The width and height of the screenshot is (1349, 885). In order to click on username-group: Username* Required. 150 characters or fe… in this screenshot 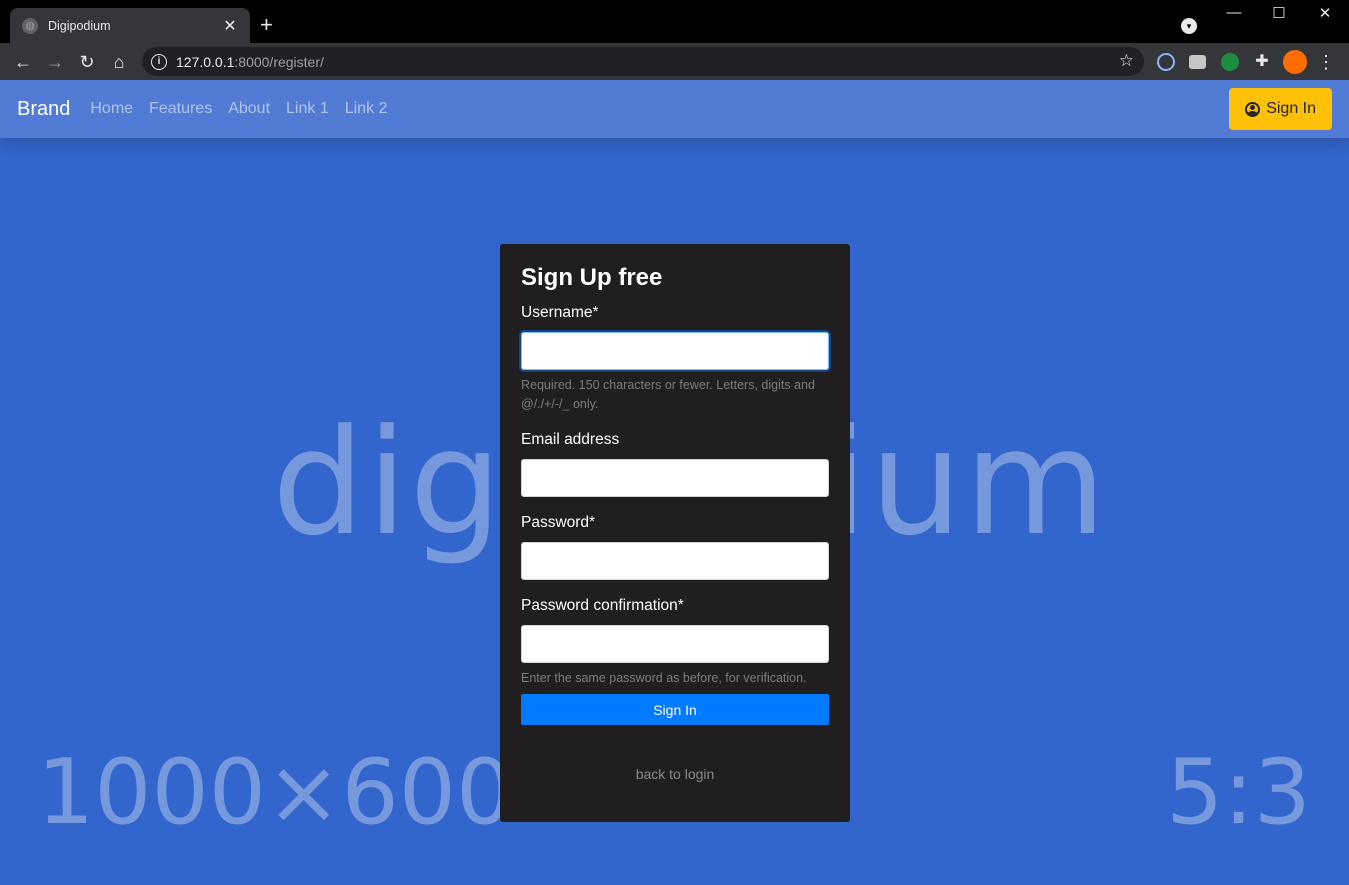, I will do `click(675, 359)`.